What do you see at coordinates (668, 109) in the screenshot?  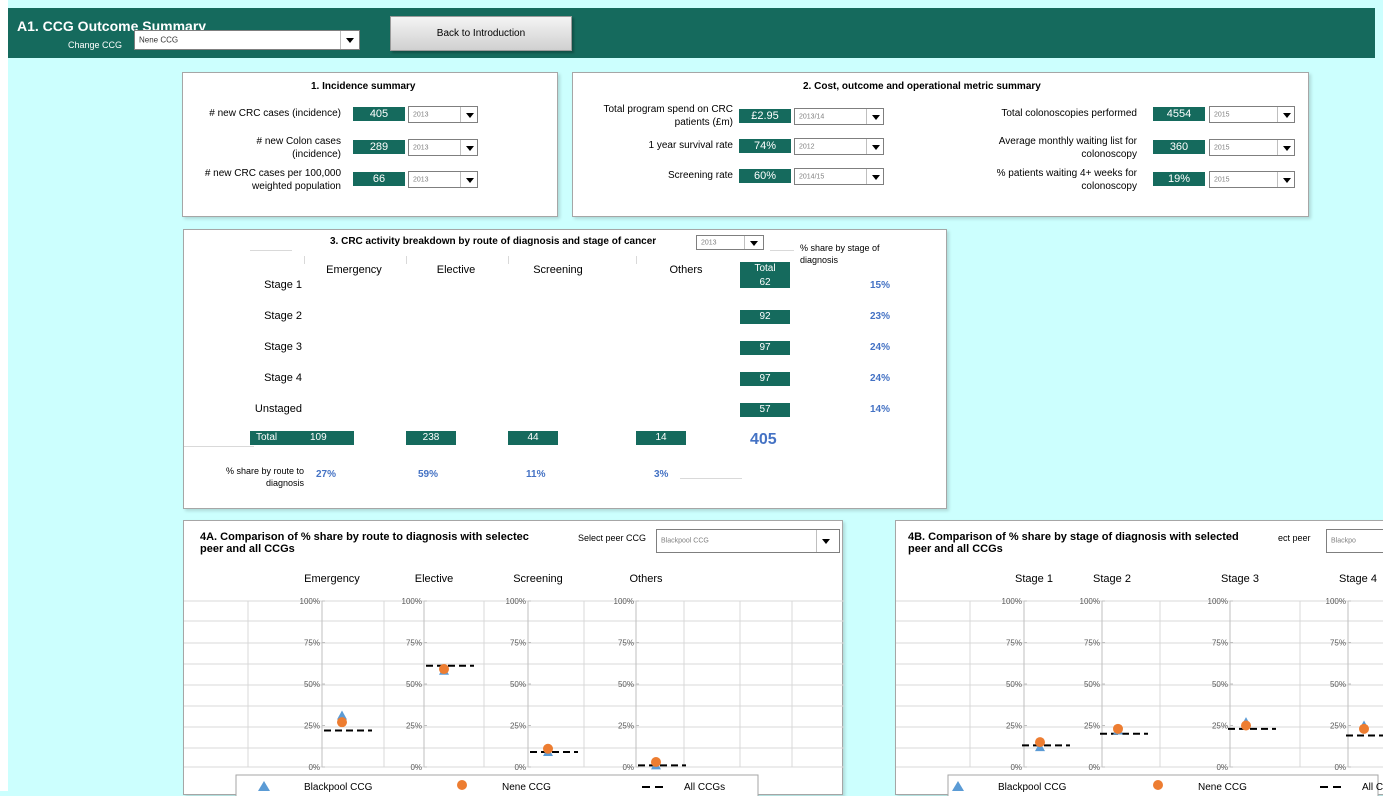 I see `cost-label-line1: Total program spend on CRC` at bounding box center [668, 109].